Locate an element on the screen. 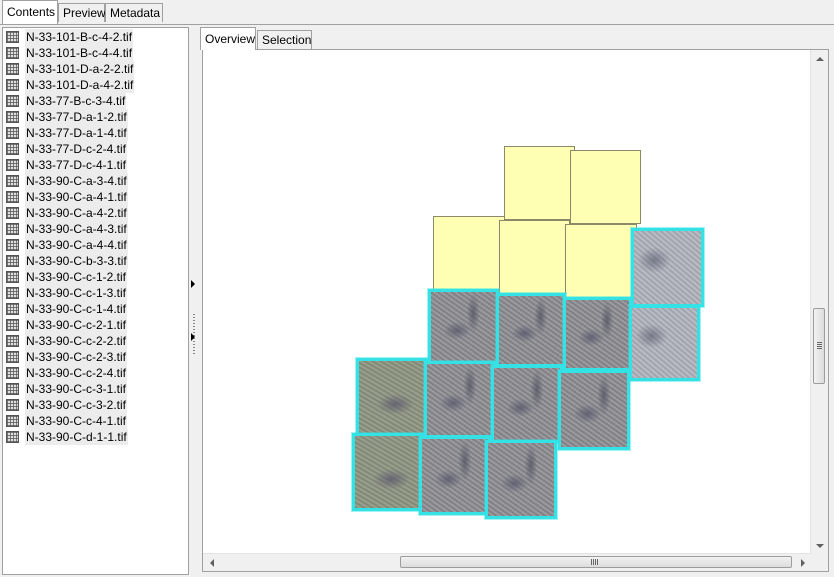 The height and width of the screenshot is (577, 834). scroll-left-button is located at coordinates (211, 562).